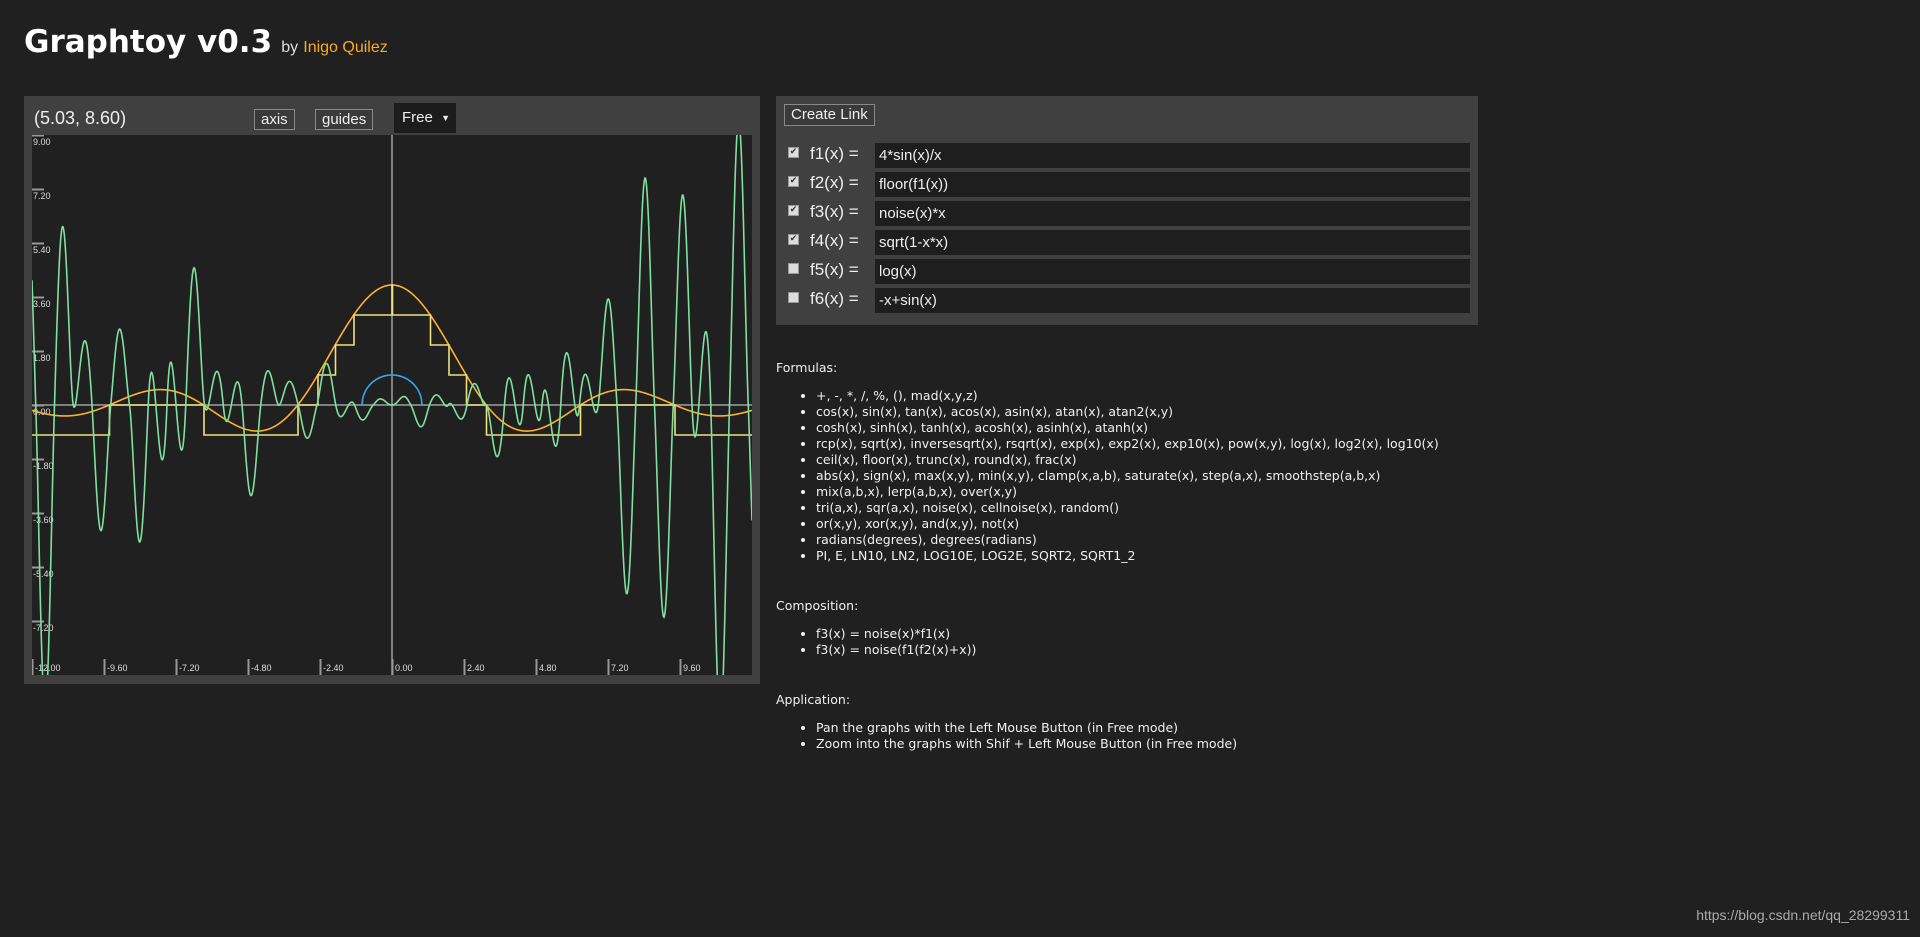  Describe the element at coordinates (333, 668) in the screenshot. I see `x-tick-label: -2.40` at that location.